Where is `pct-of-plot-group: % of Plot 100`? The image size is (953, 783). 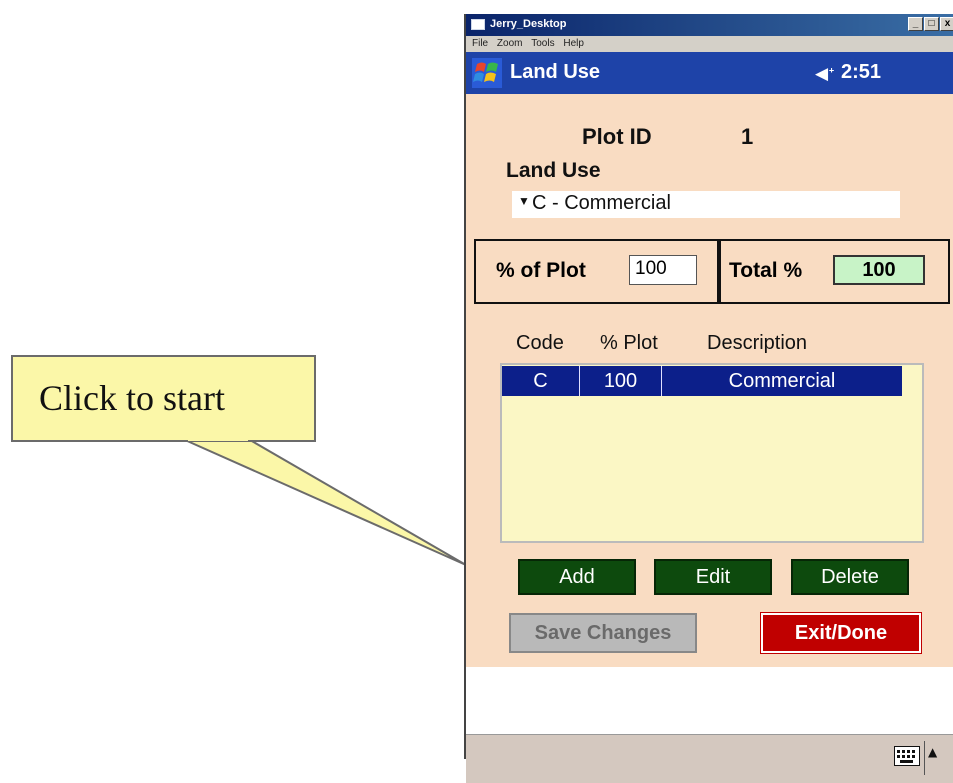 pct-of-plot-group: % of Plot 100 is located at coordinates (597, 271).